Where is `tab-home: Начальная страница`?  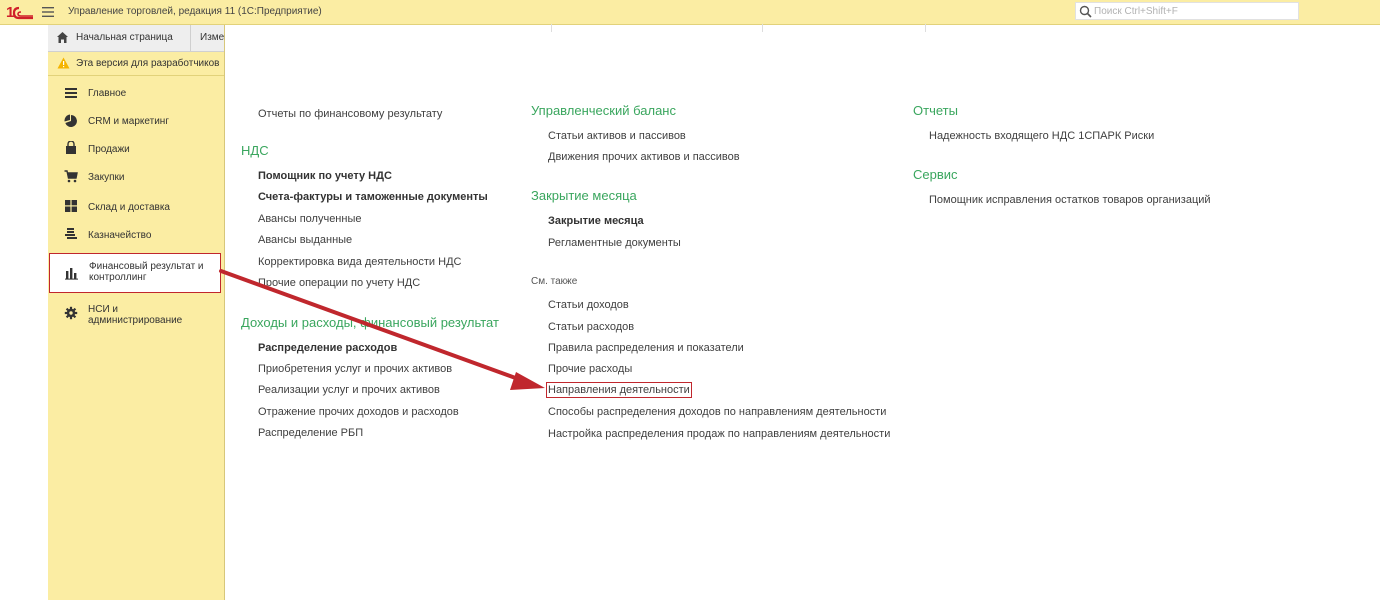 tab-home: Начальная страница is located at coordinates (118, 38).